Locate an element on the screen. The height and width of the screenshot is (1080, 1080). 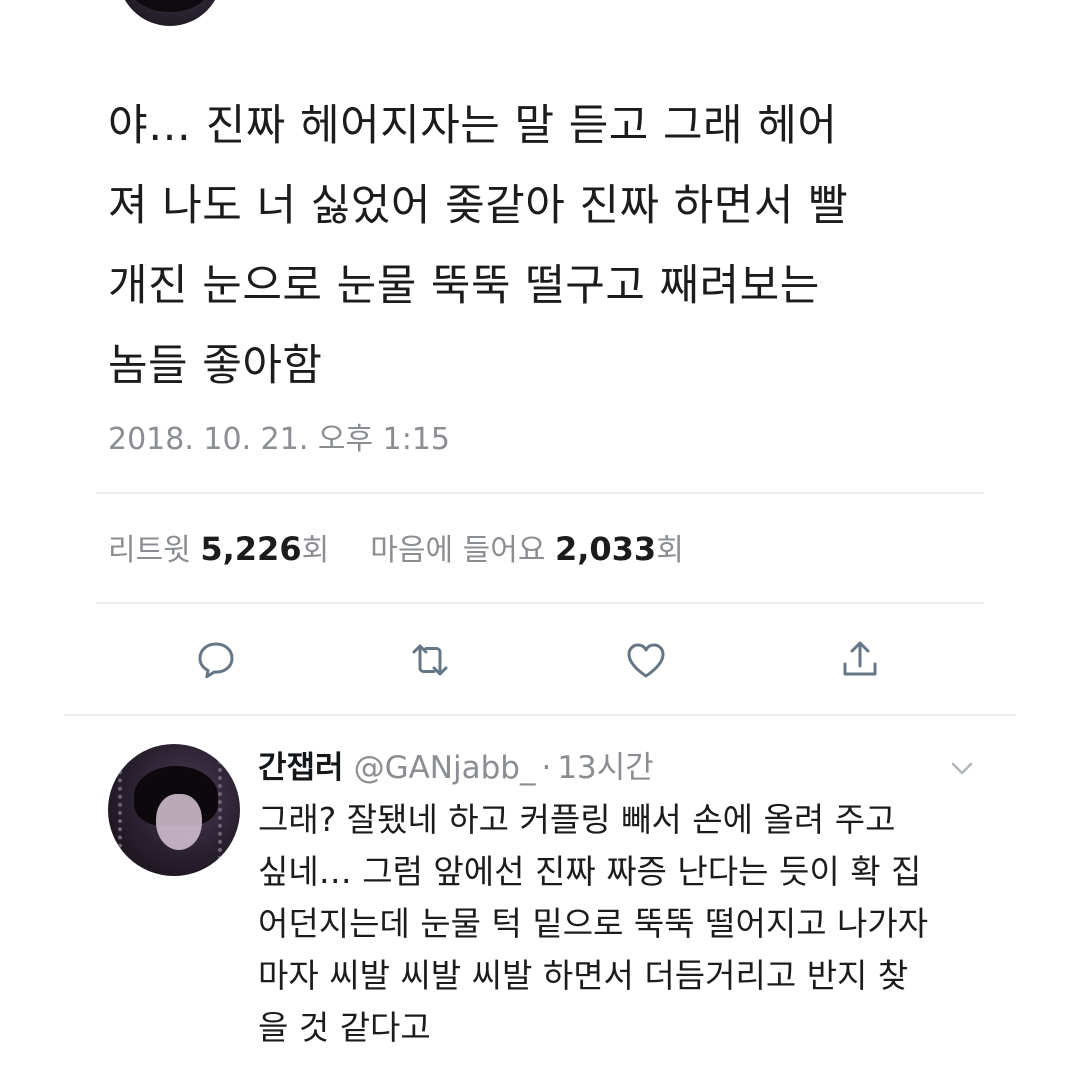
likes-unit: 회 is located at coordinates (670, 550).